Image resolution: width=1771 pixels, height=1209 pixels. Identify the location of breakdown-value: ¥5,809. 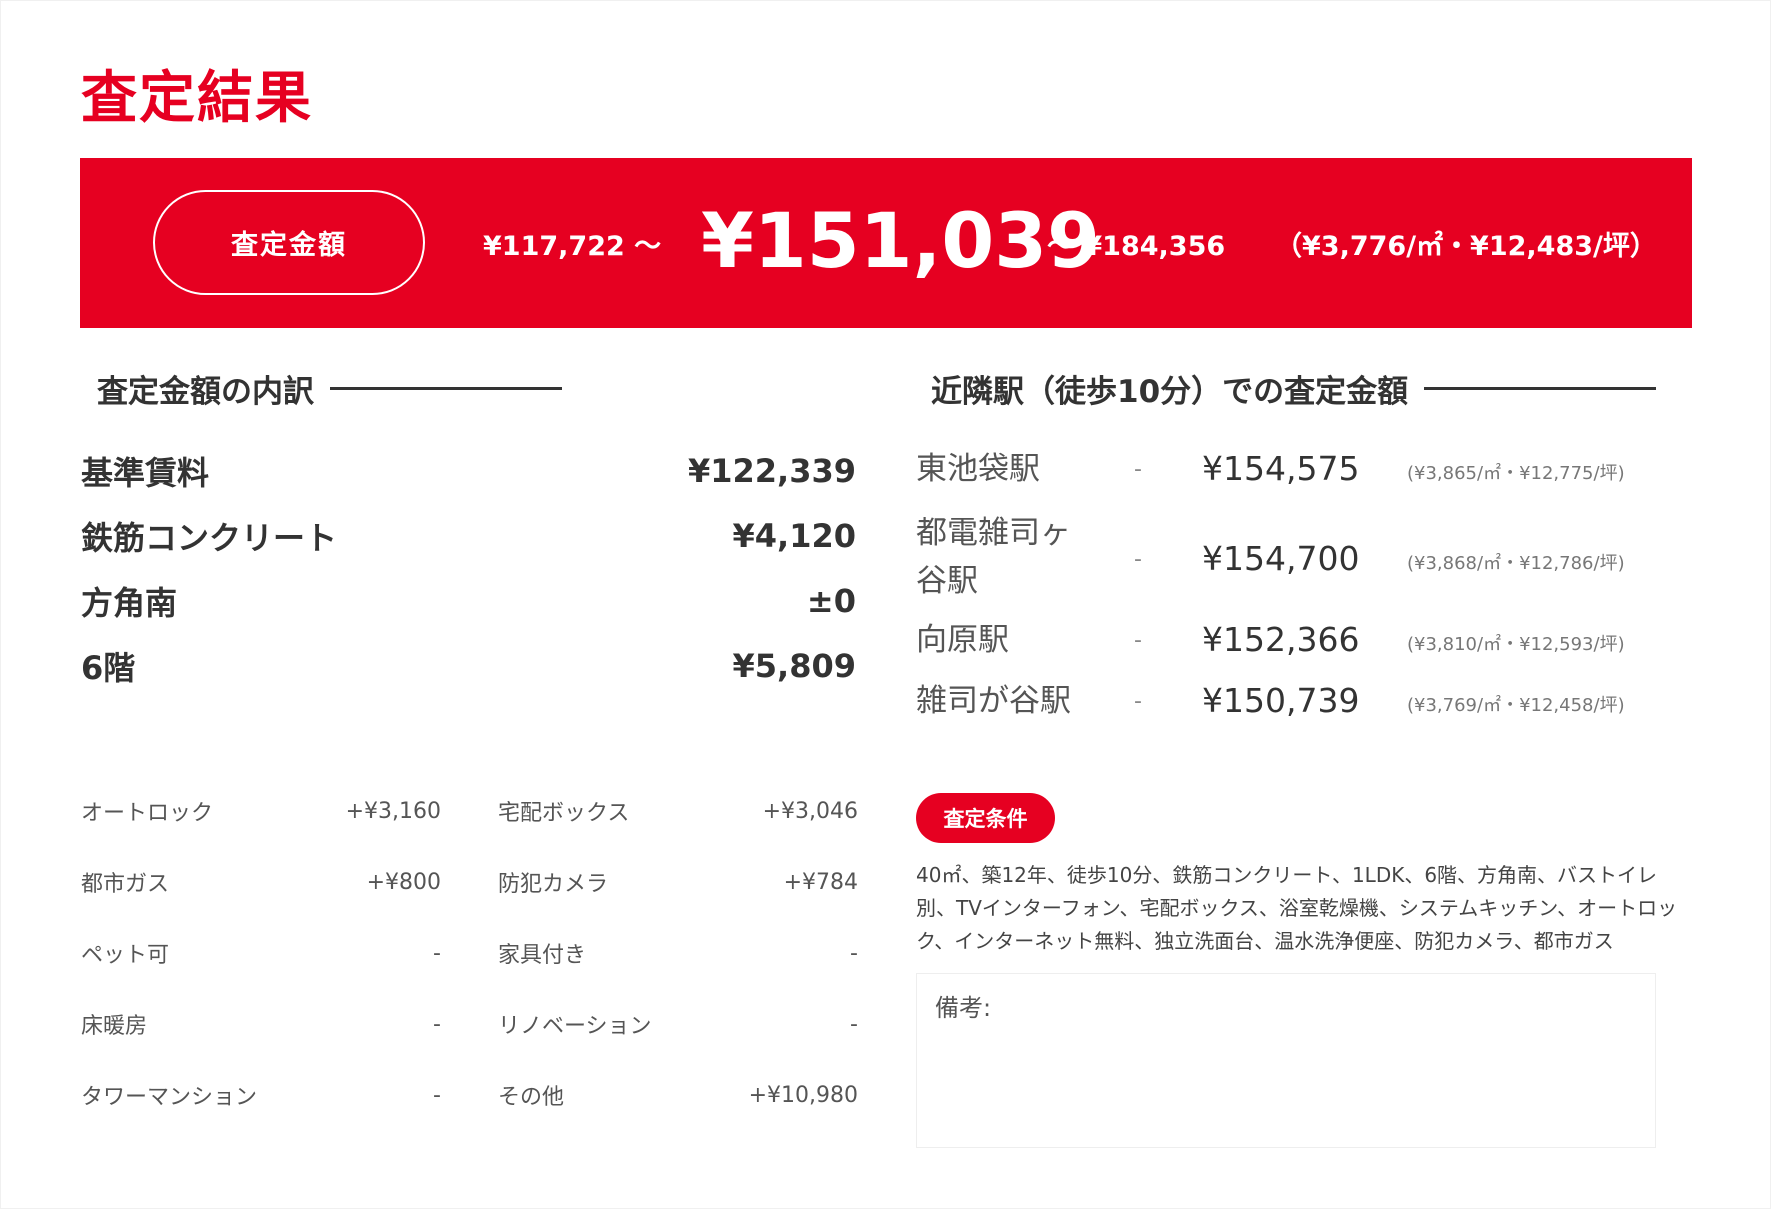
(794, 666).